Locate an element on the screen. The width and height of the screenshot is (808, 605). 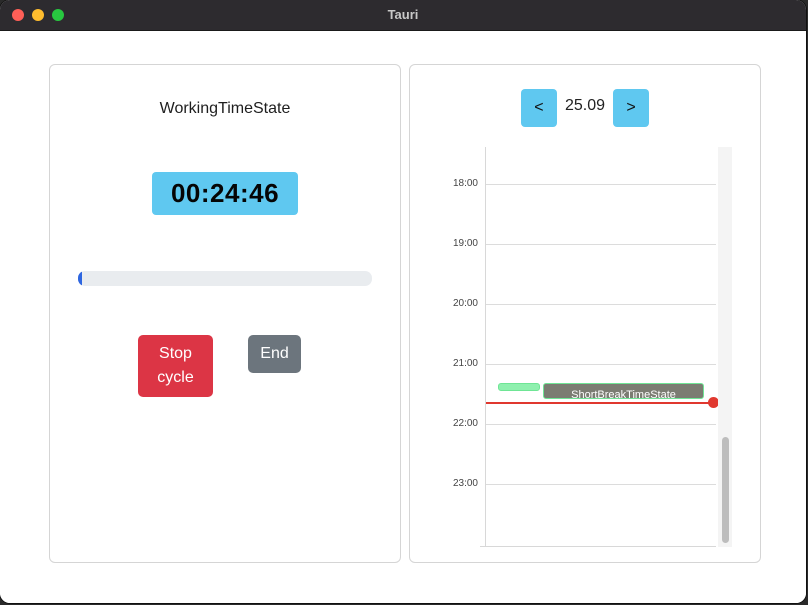
stop-cycle-label: Stop cycle is located at coordinates (175, 365).